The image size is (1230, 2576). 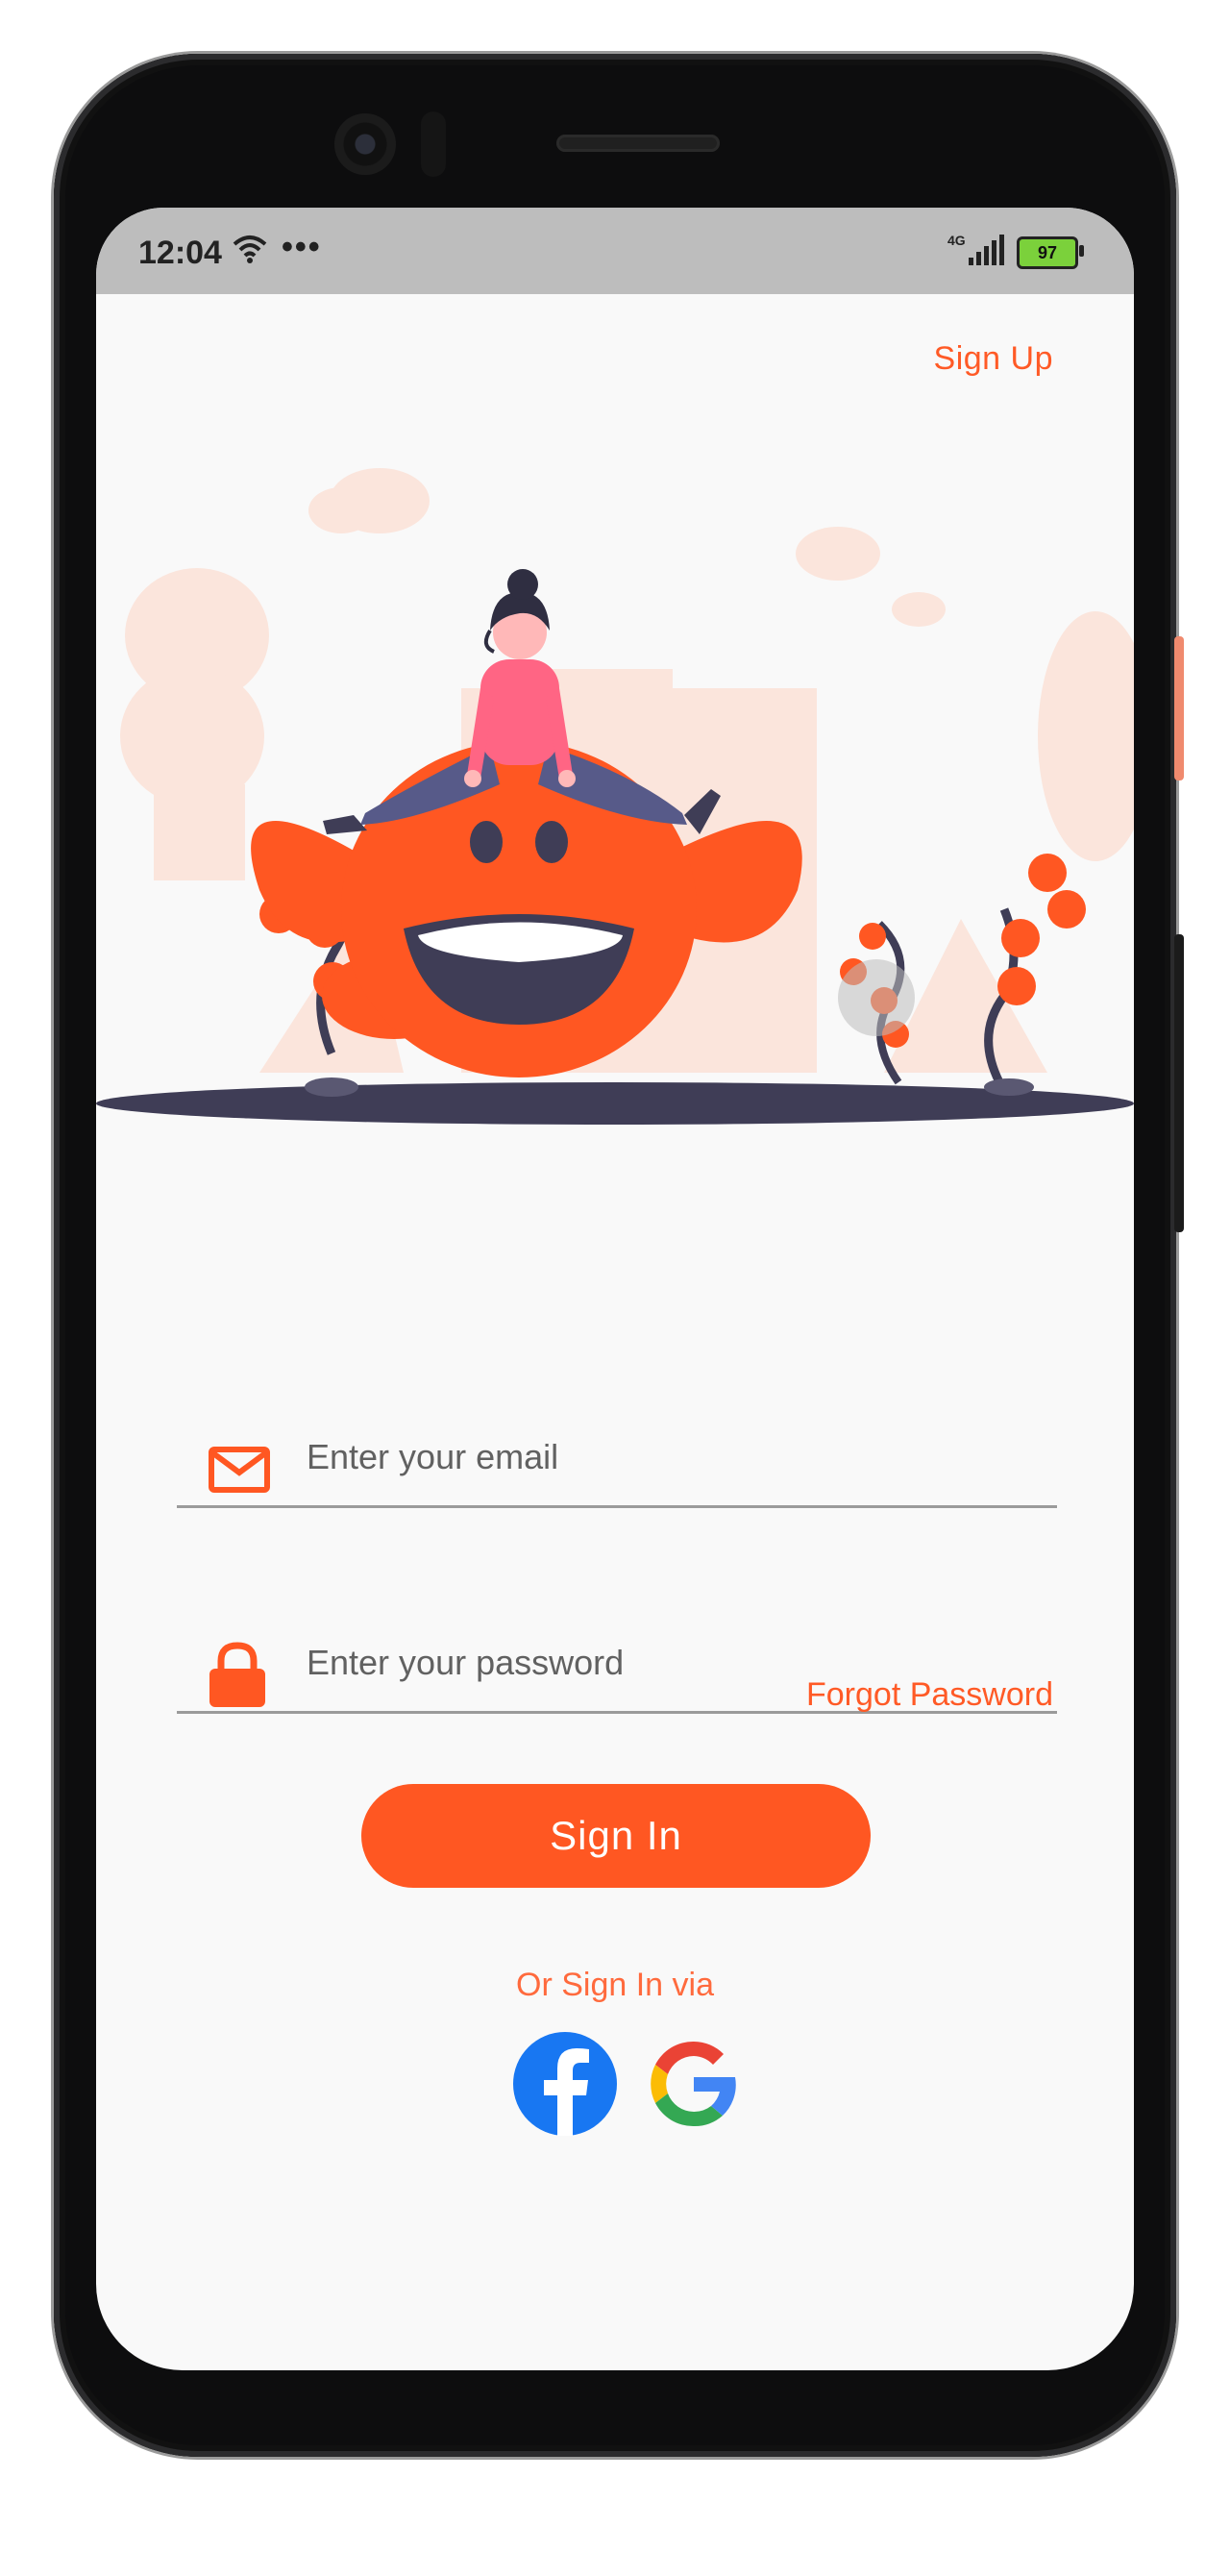 I want to click on mail-icon, so click(x=239, y=1470).